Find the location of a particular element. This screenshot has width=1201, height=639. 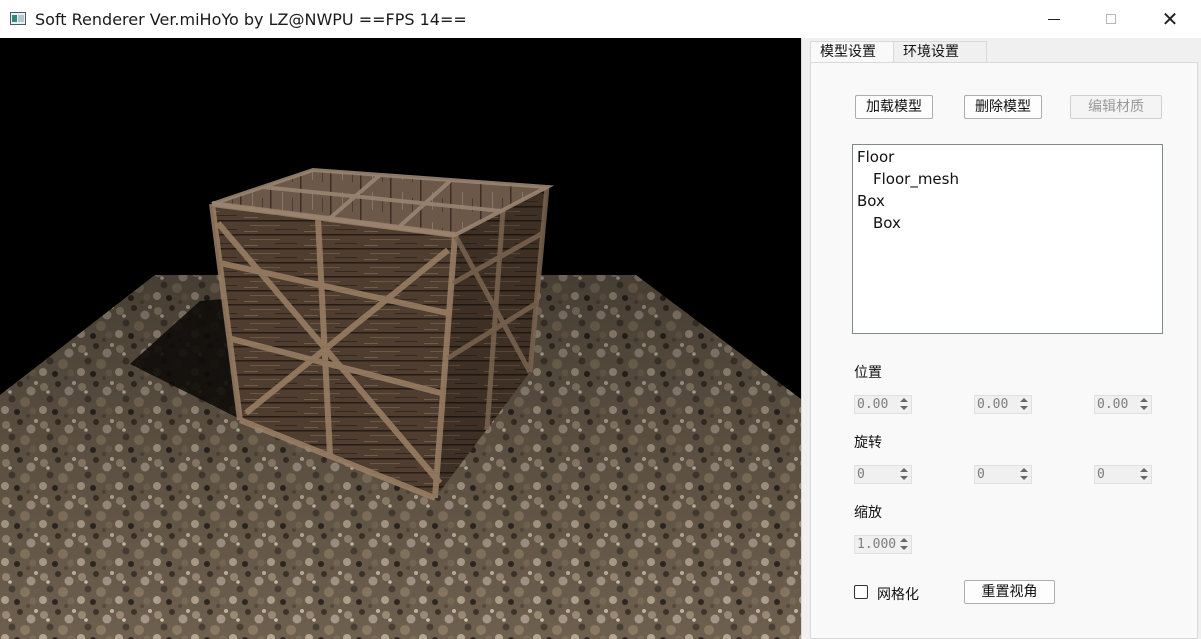

rotation-label: 旋转 is located at coordinates (868, 443).